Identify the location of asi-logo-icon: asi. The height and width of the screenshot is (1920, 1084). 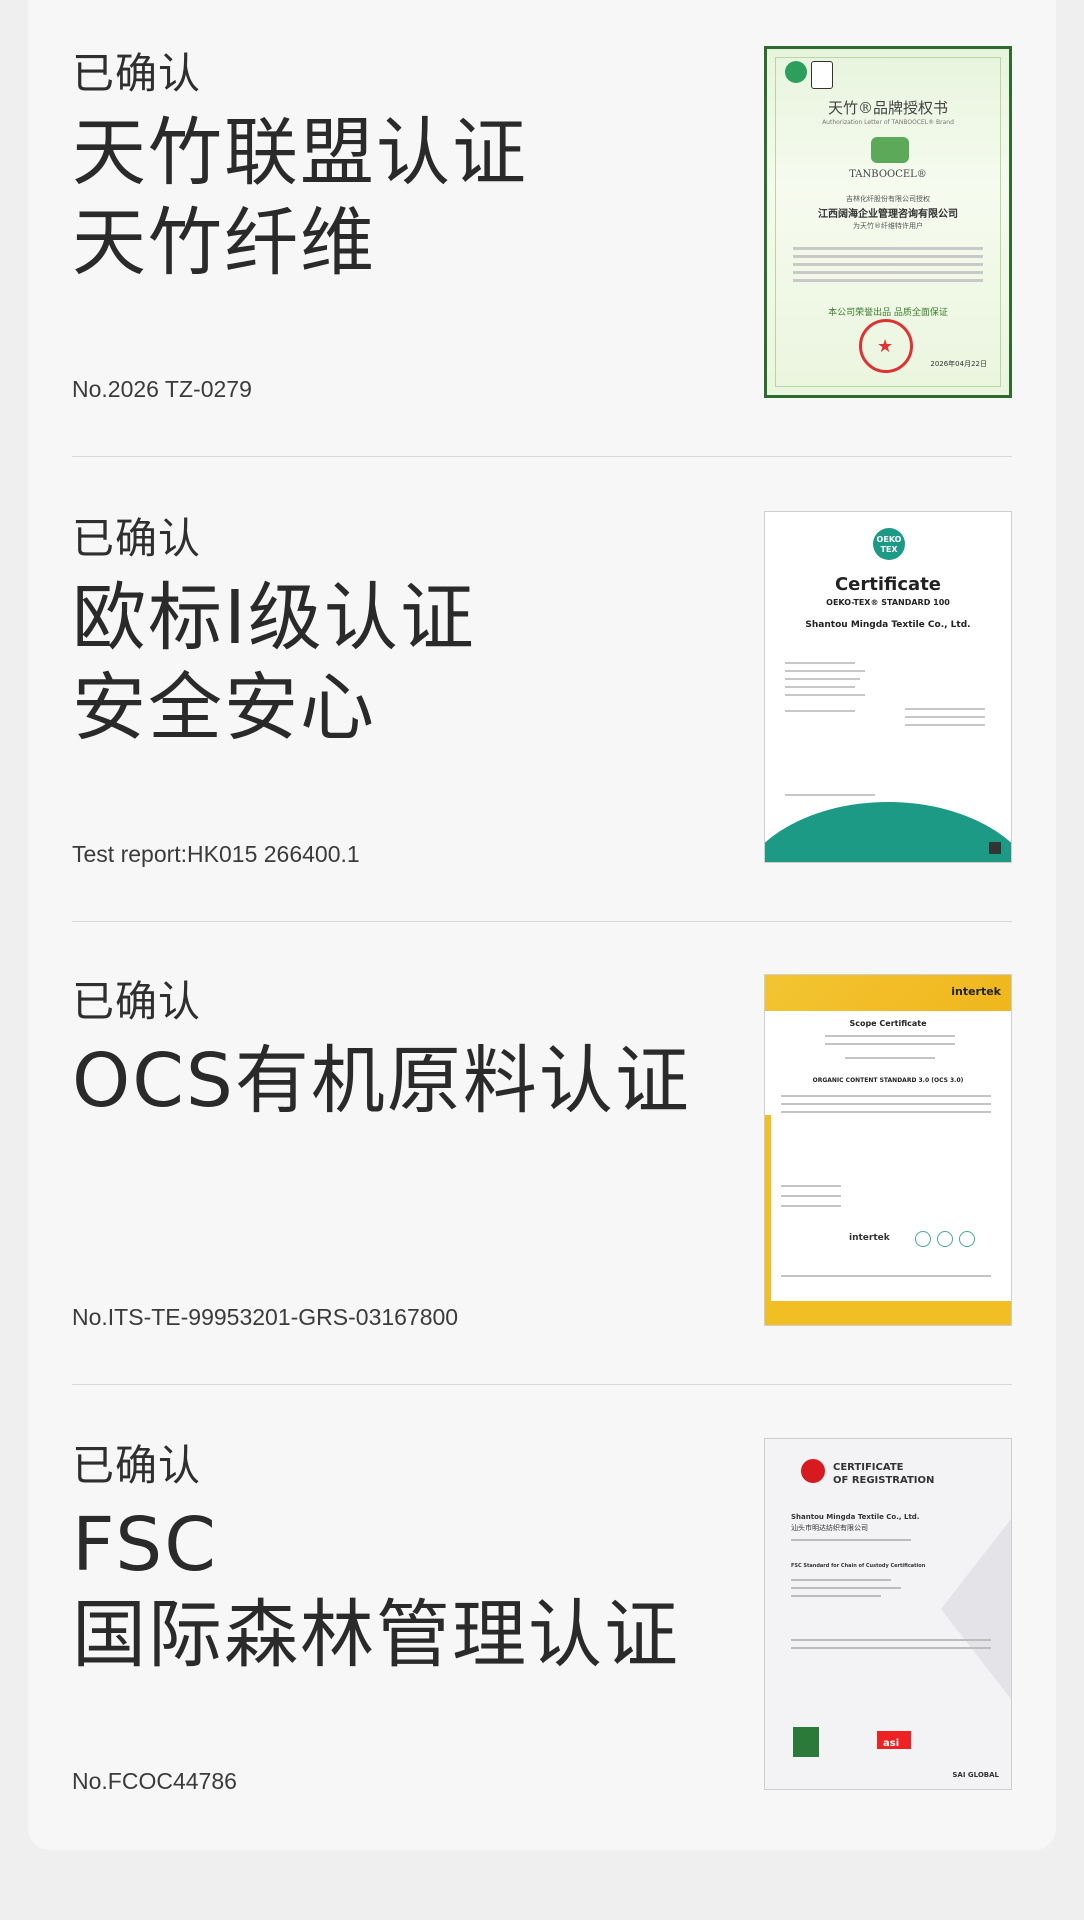
(894, 1740).